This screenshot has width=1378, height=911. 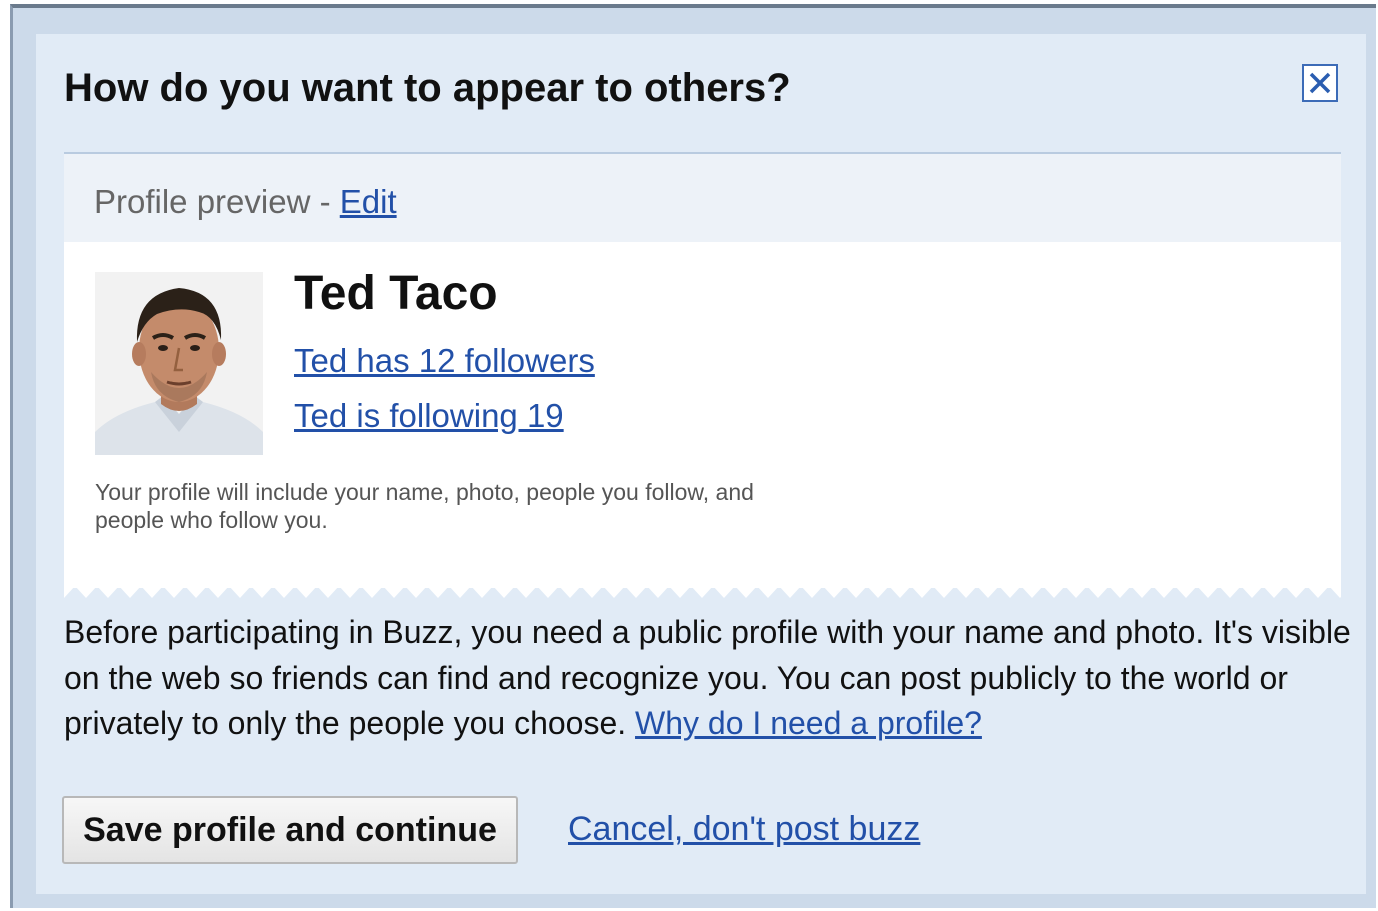 What do you see at coordinates (290, 830) in the screenshot?
I see `save-profile-button: Save profile and continue` at bounding box center [290, 830].